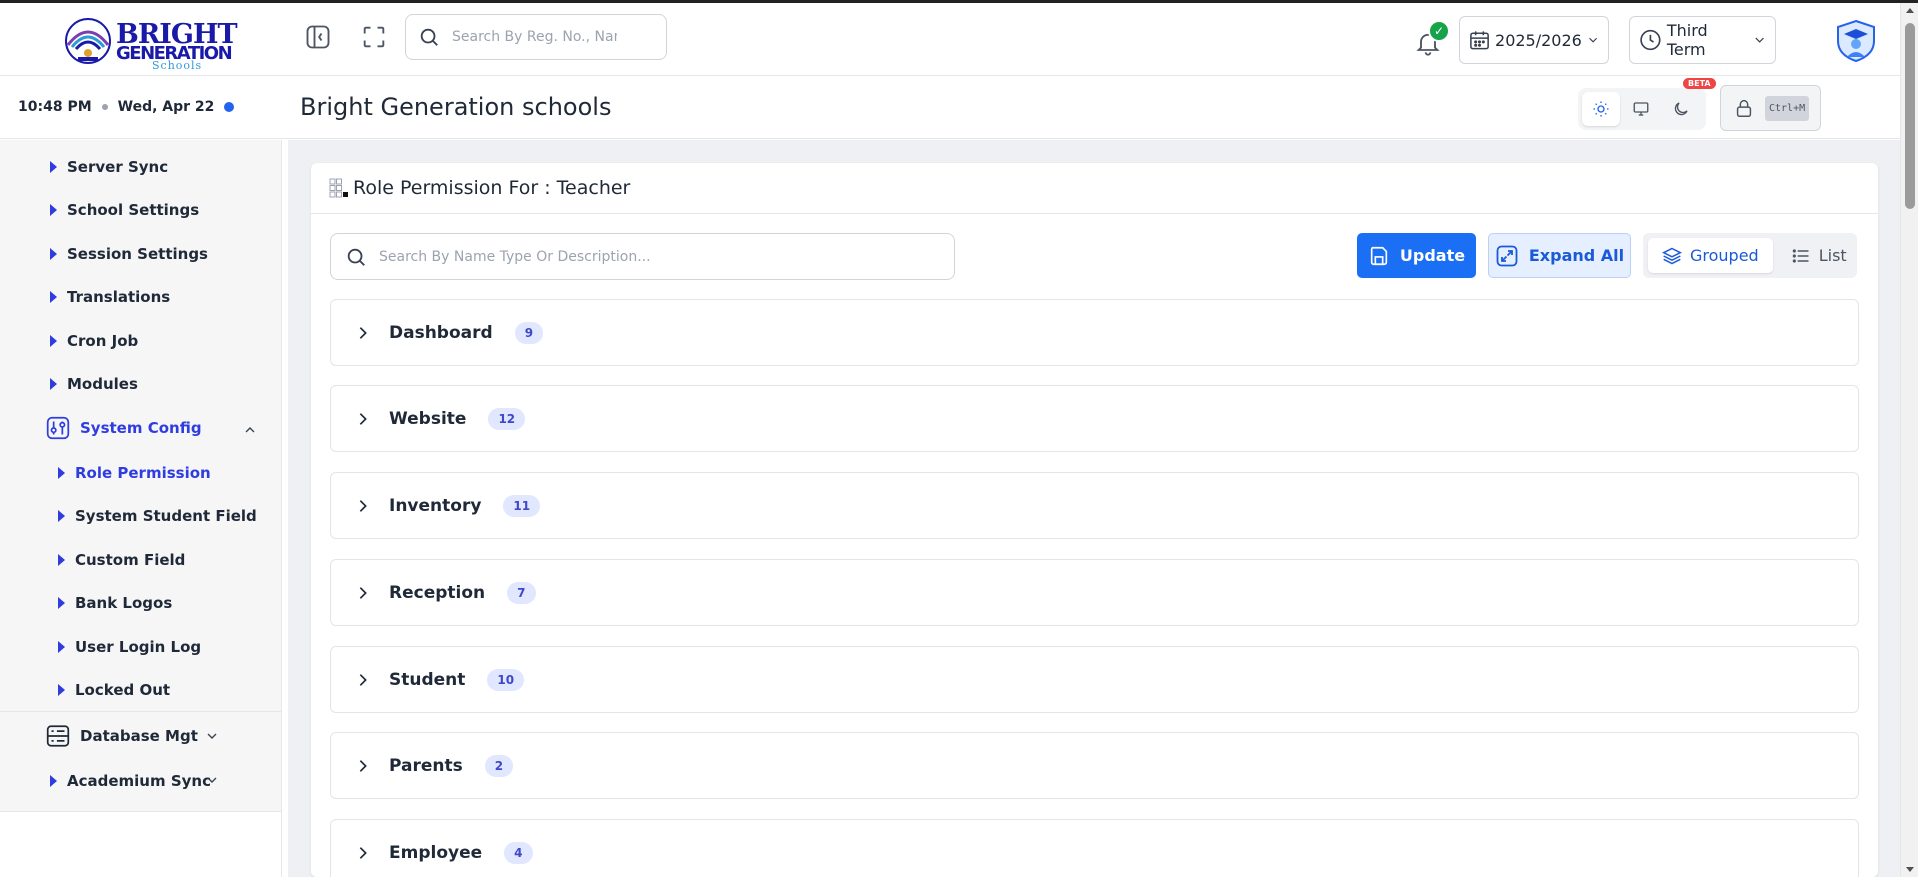 This screenshot has height=877, width=1918. Describe the element at coordinates (1724, 255) in the screenshot. I see `grouped-label: Grouped` at that location.